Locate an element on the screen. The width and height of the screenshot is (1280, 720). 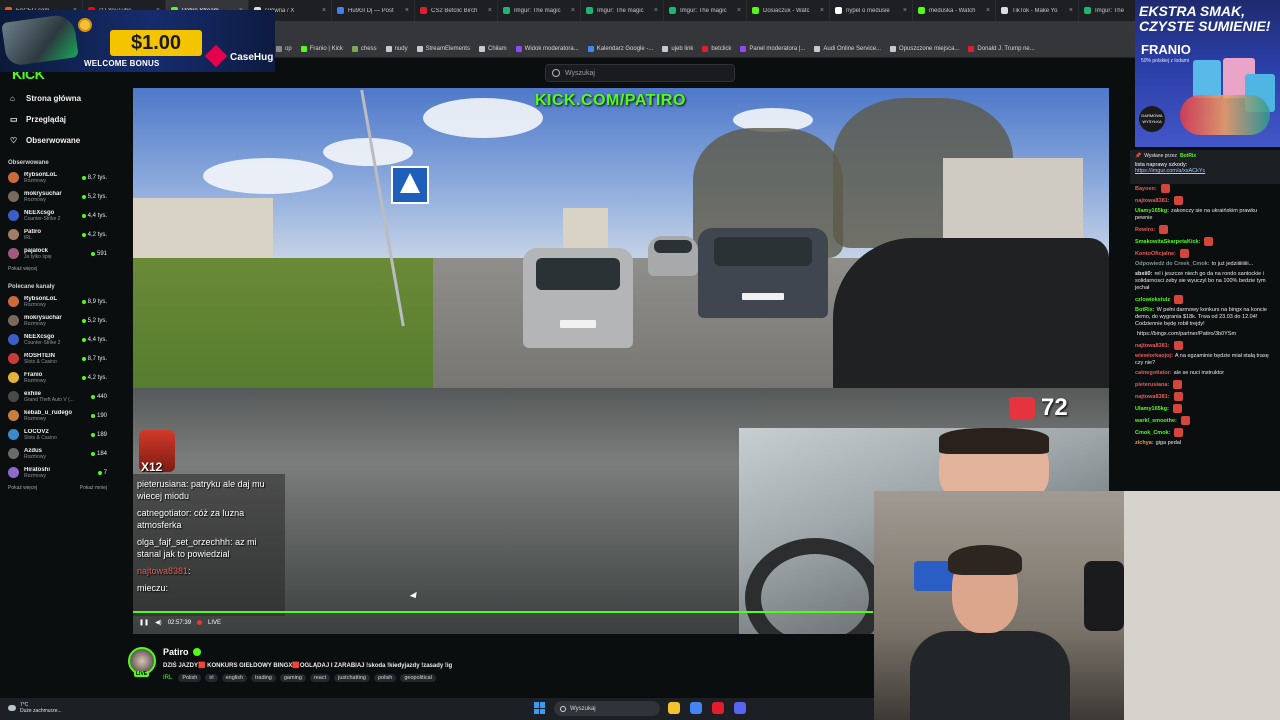
stream-category: IRL is located at coordinates (167, 678).